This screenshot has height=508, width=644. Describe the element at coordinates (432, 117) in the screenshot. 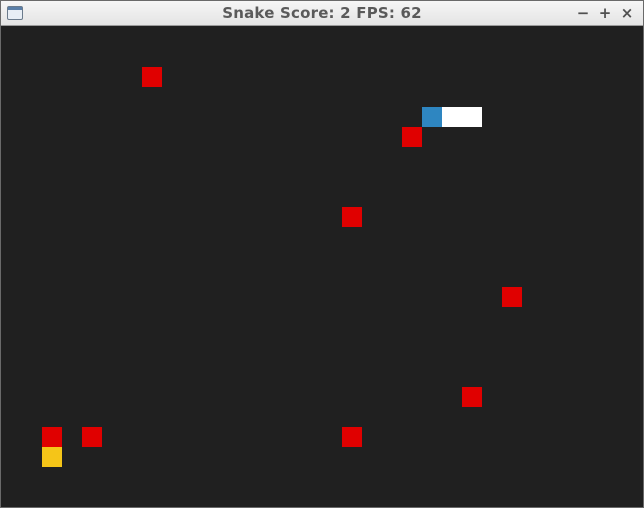

I see `snake-head` at that location.